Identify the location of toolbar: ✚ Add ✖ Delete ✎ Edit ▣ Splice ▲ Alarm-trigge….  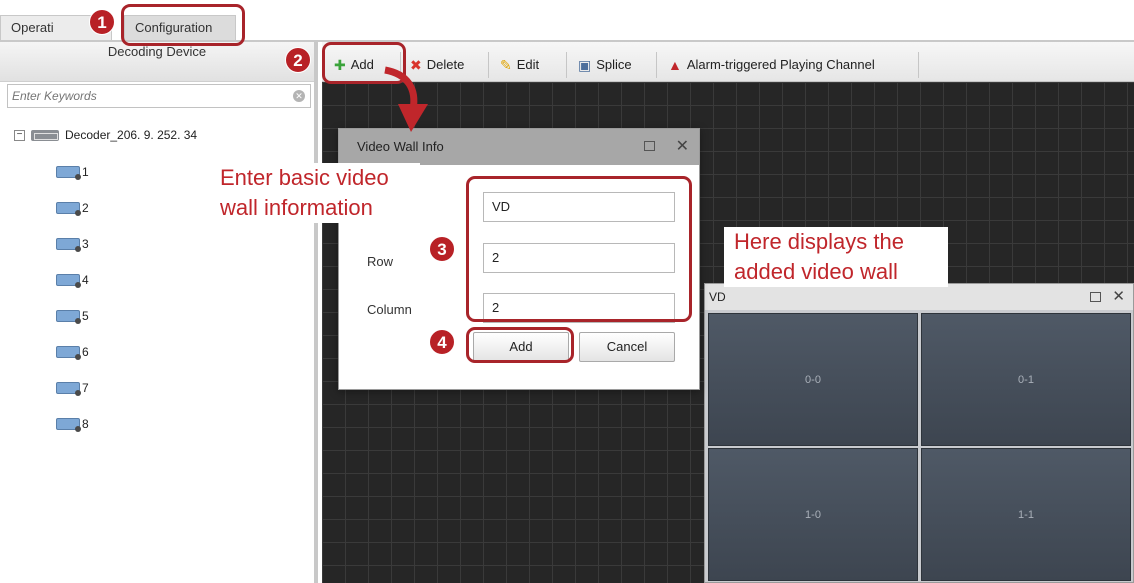
(728, 62).